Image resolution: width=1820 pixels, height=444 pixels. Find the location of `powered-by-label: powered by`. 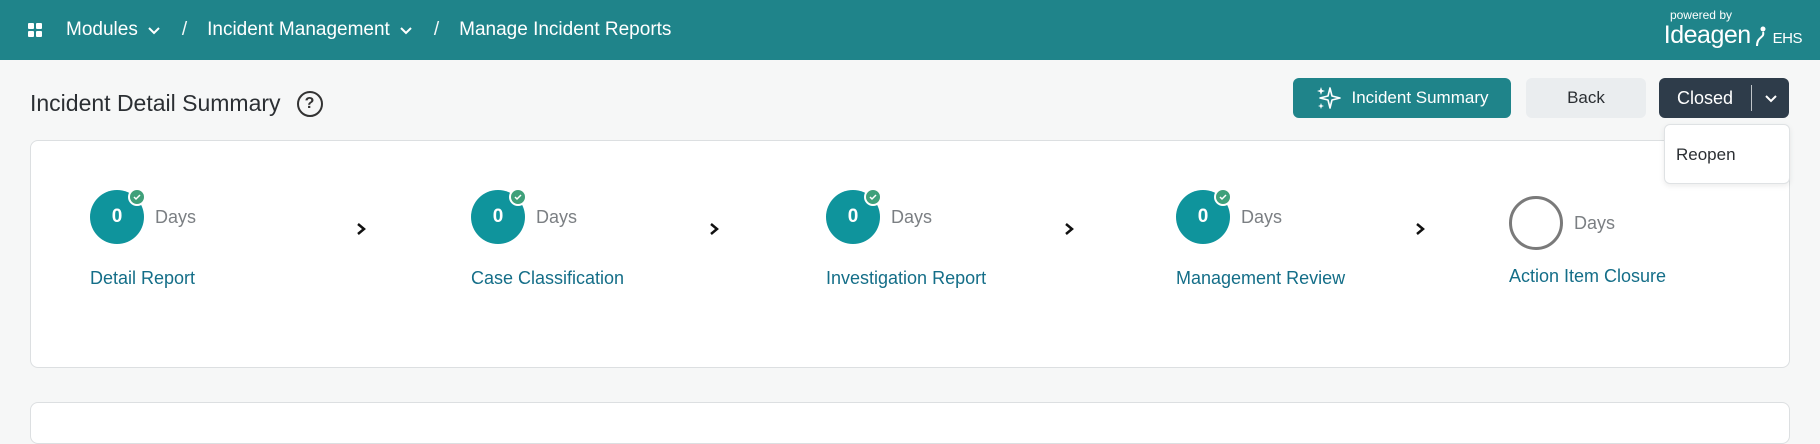

powered-by-label: powered by is located at coordinates (1700, 15).